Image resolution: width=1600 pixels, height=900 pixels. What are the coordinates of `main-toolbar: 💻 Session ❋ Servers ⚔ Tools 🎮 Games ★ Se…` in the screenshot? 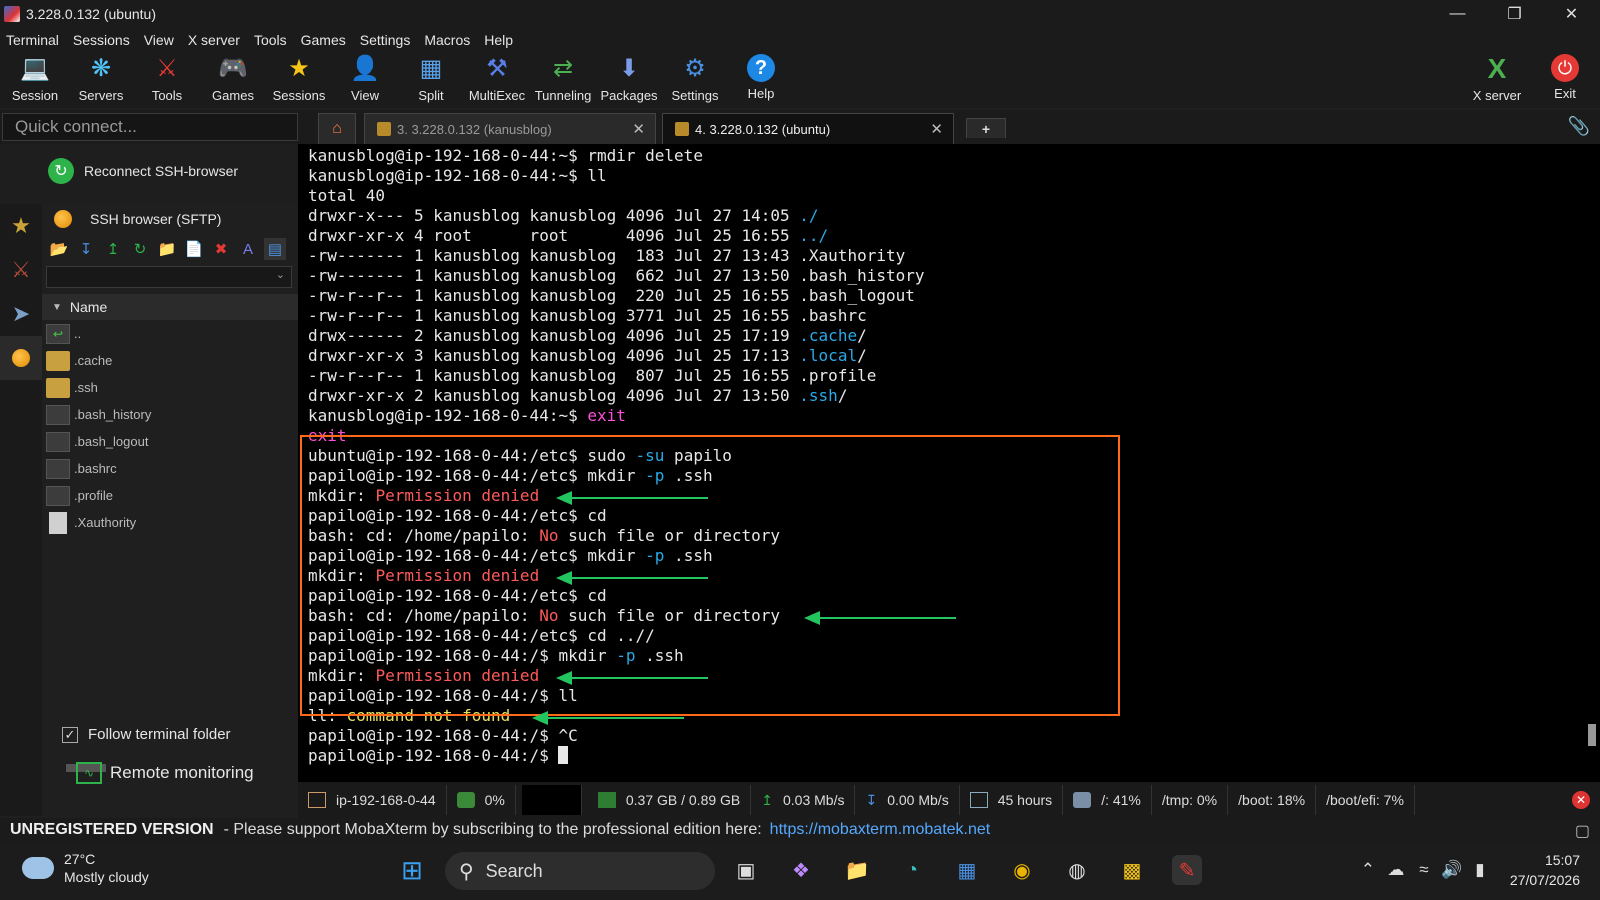 It's located at (800, 80).